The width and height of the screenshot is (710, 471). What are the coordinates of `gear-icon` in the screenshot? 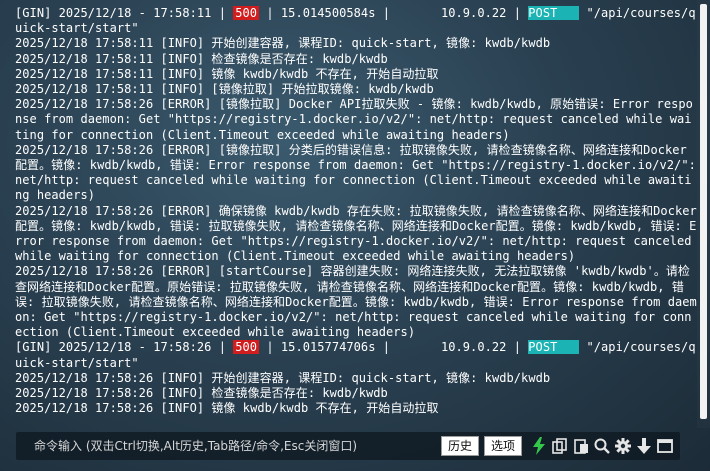 It's located at (623, 446).